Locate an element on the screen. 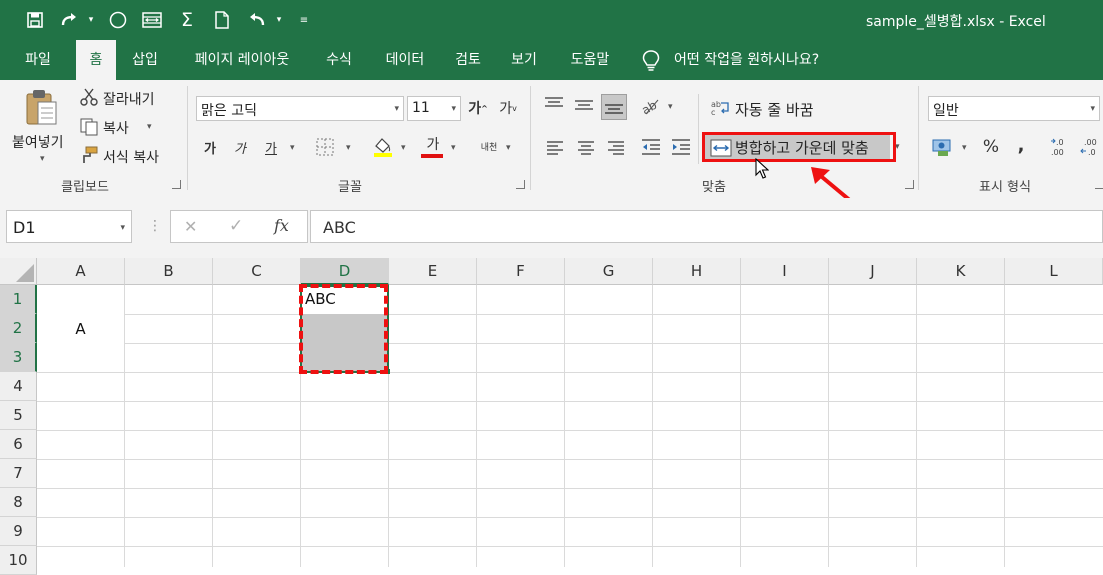  column-header: I is located at coordinates (785, 271).